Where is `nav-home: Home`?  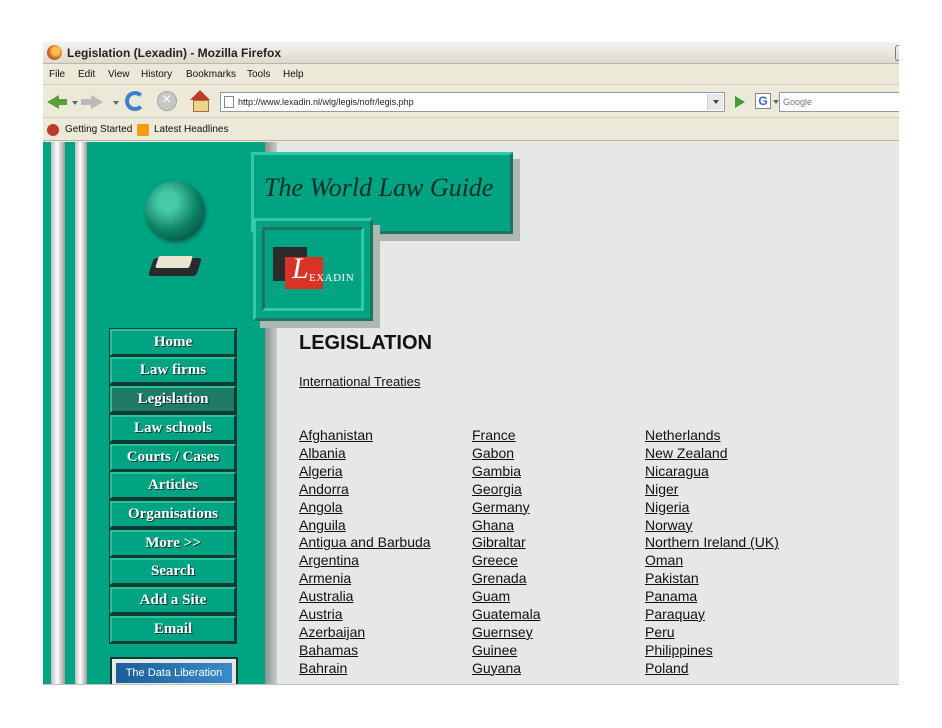
nav-home: Home is located at coordinates (173, 342).